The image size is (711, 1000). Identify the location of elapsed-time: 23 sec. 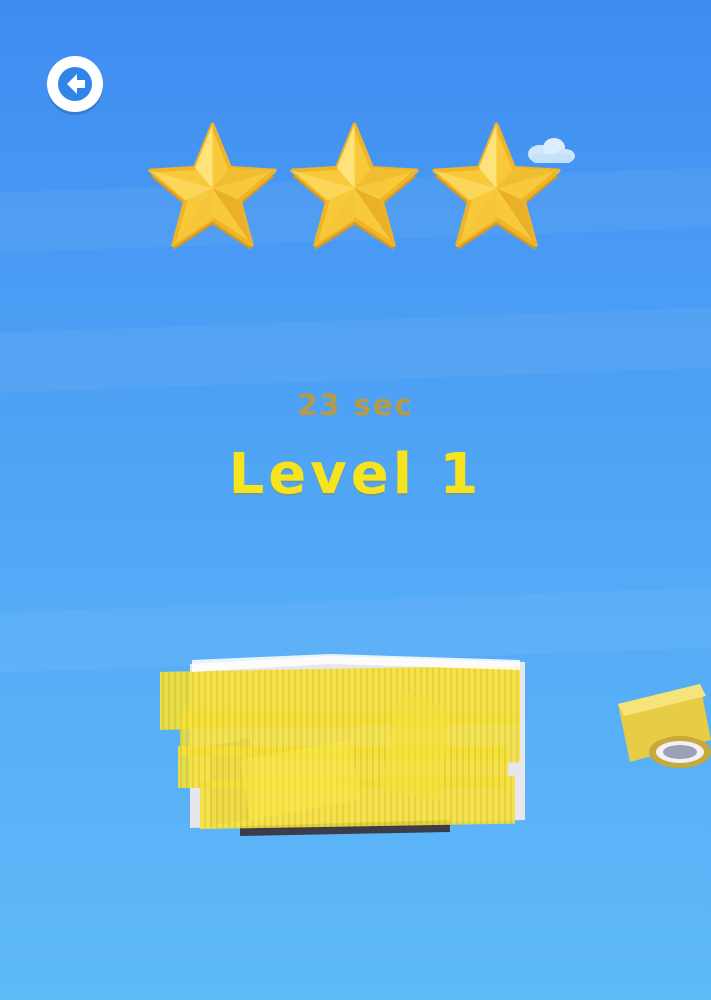
(355, 405).